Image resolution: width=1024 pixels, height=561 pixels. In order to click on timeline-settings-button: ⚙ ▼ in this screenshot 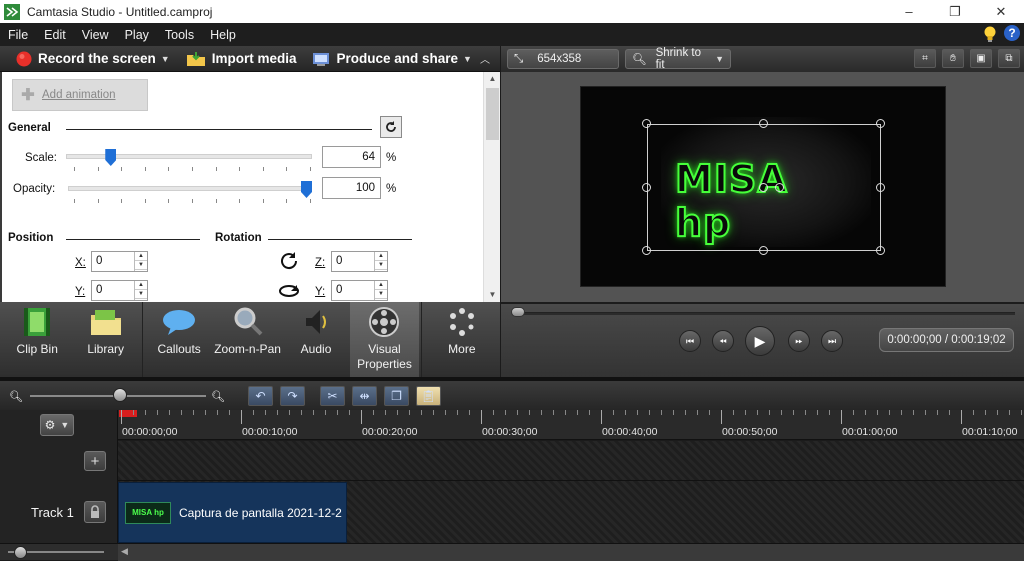, I will do `click(57, 425)`.